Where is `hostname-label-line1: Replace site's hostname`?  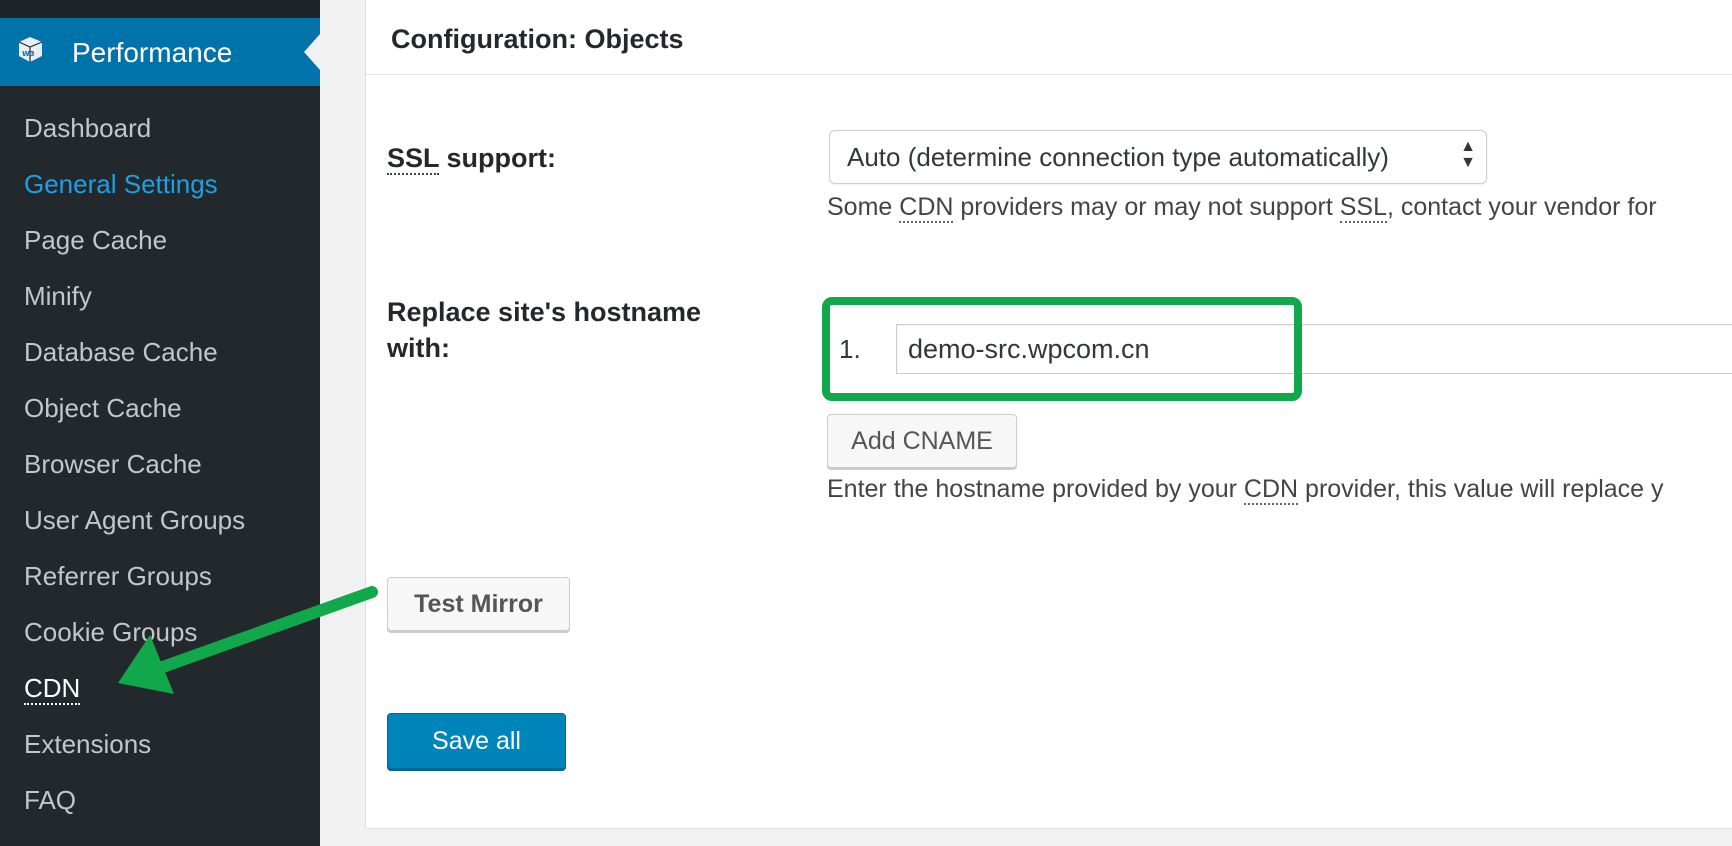 hostname-label-line1: Replace site's hostname is located at coordinates (544, 312).